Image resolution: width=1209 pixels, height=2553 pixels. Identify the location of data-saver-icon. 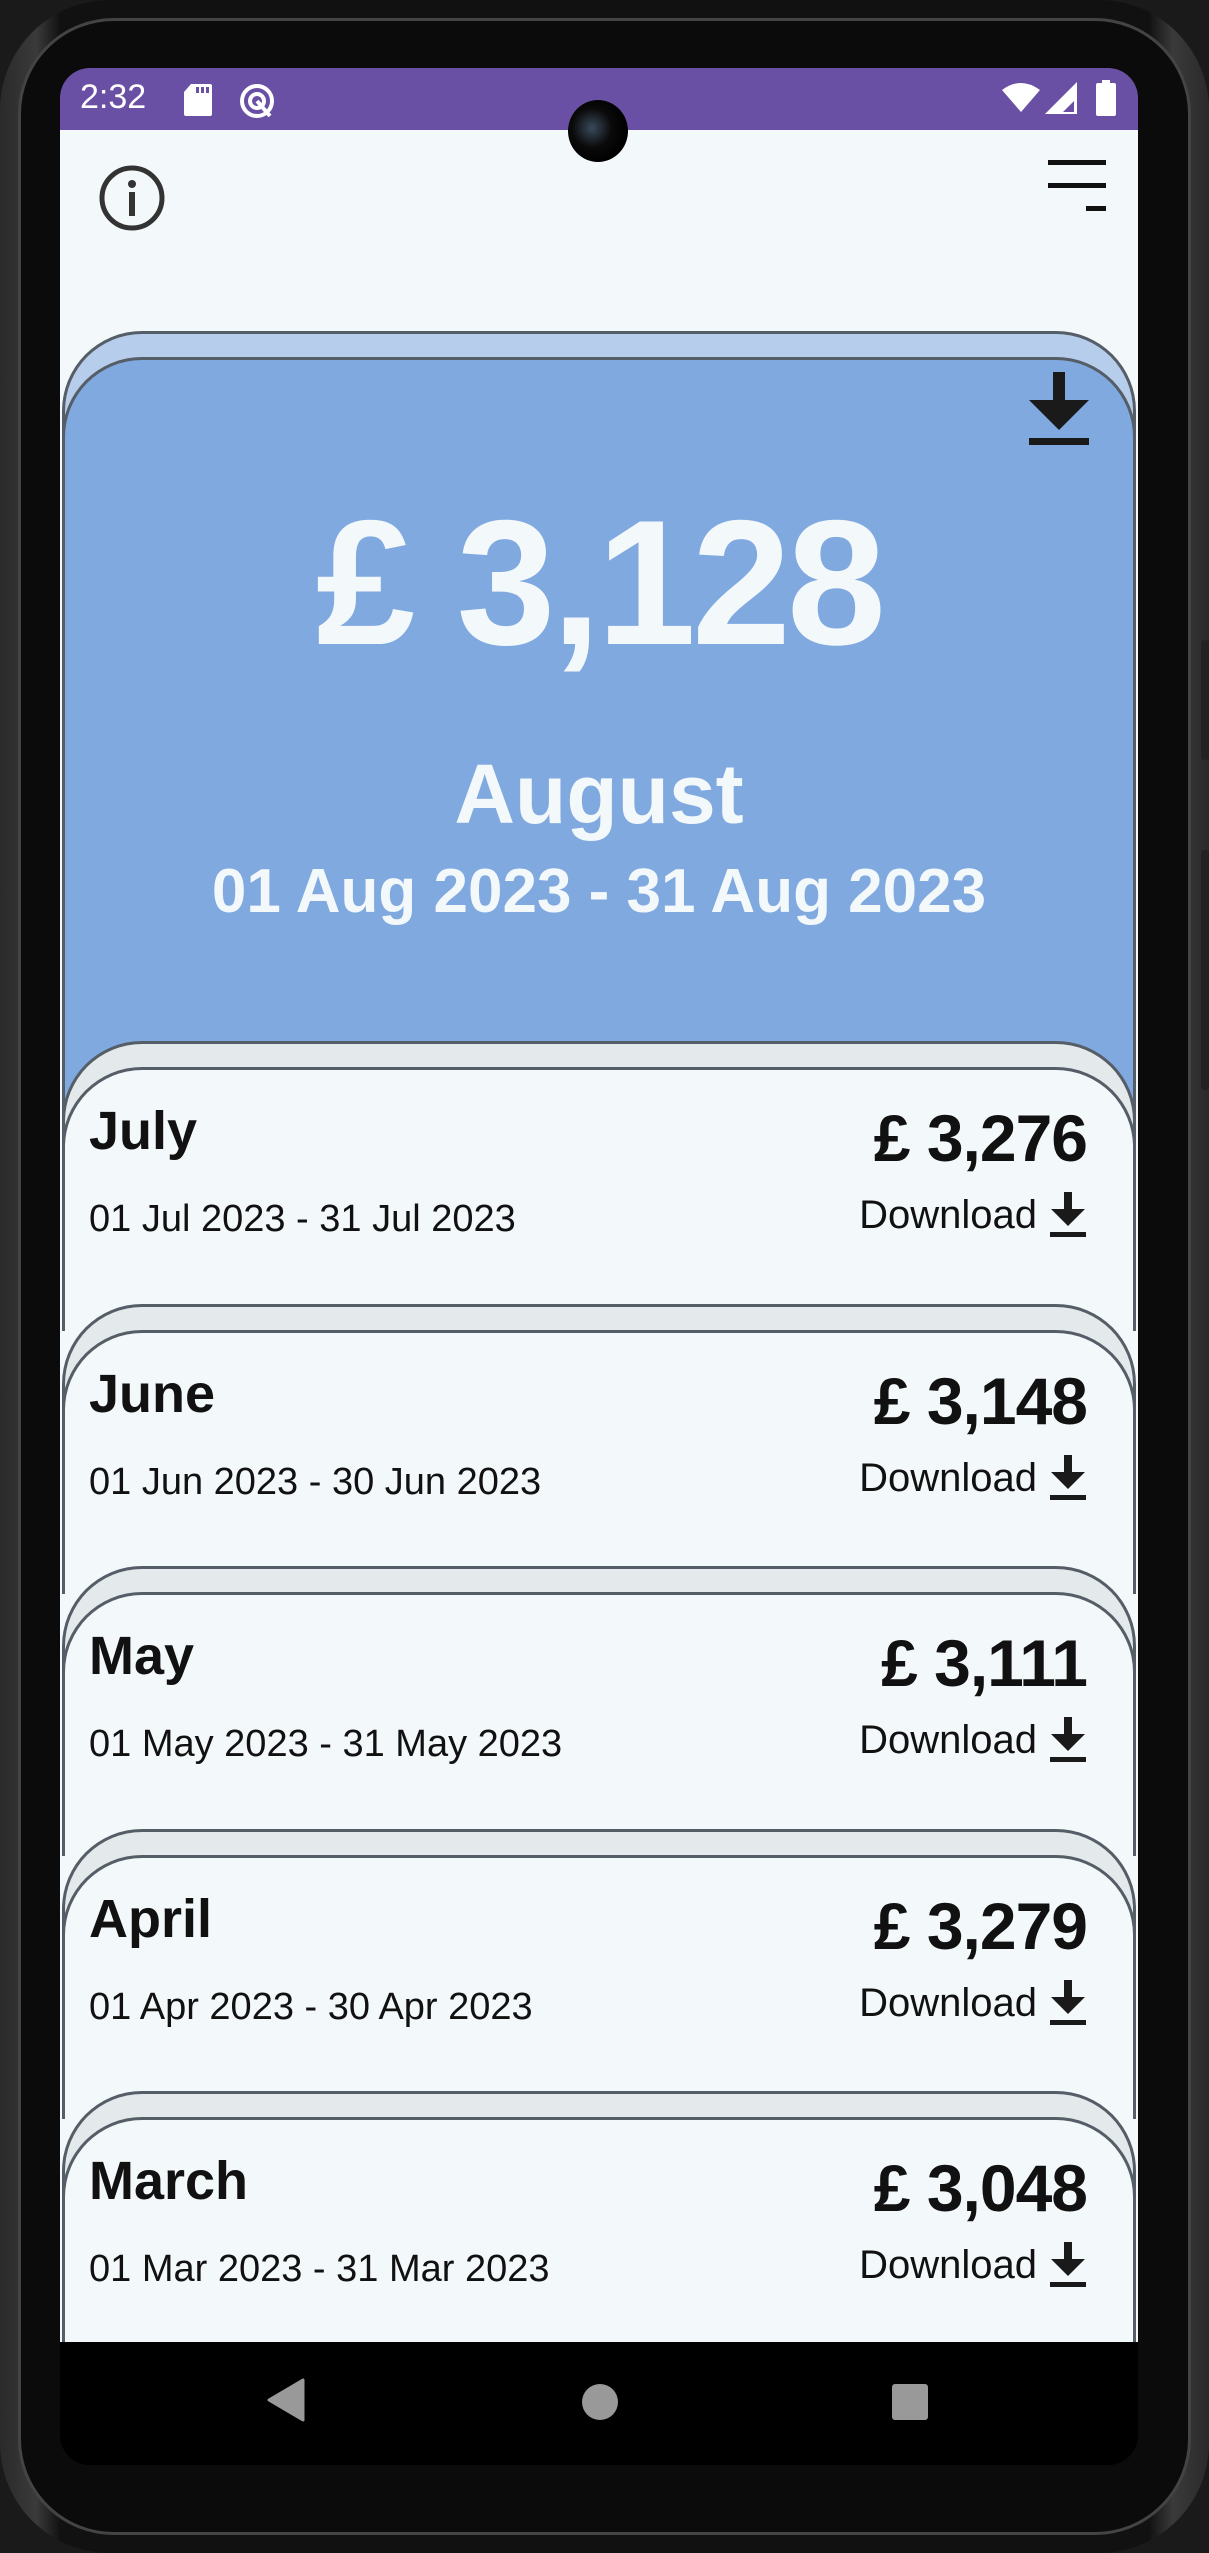
(257, 103).